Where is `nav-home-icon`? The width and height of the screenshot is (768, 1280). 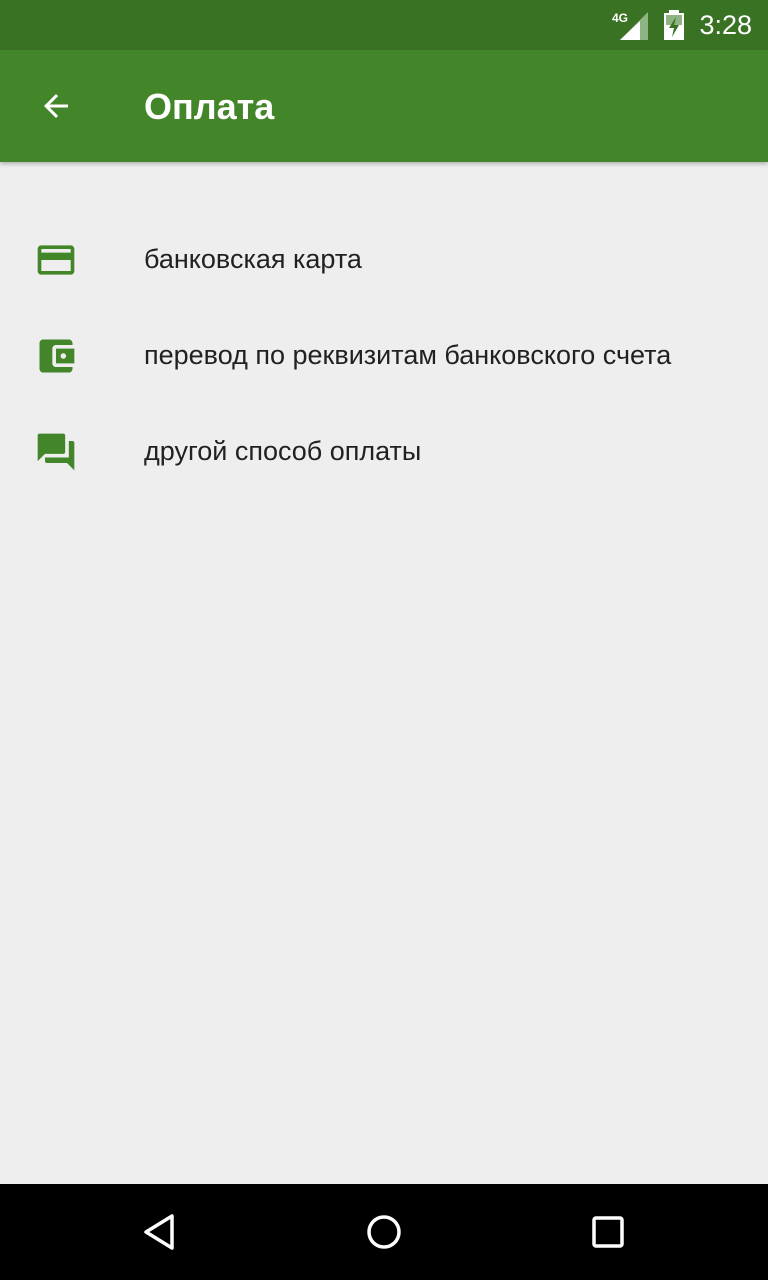
nav-home-icon is located at coordinates (384, 1232).